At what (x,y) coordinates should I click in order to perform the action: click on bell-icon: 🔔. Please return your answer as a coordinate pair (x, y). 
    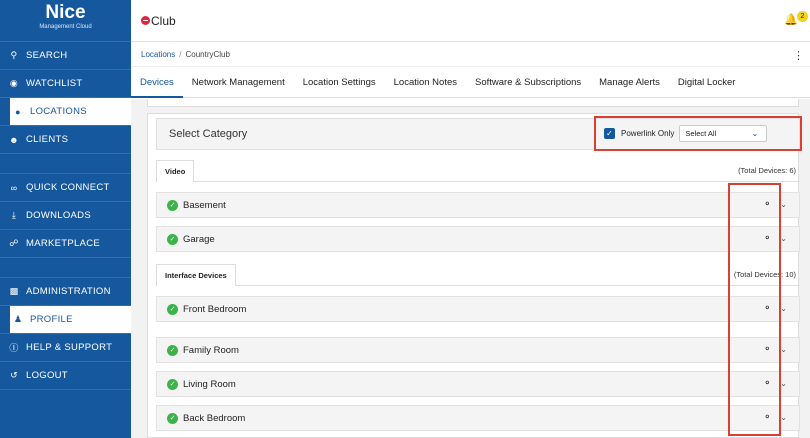
    Looking at the image, I should click on (791, 19).